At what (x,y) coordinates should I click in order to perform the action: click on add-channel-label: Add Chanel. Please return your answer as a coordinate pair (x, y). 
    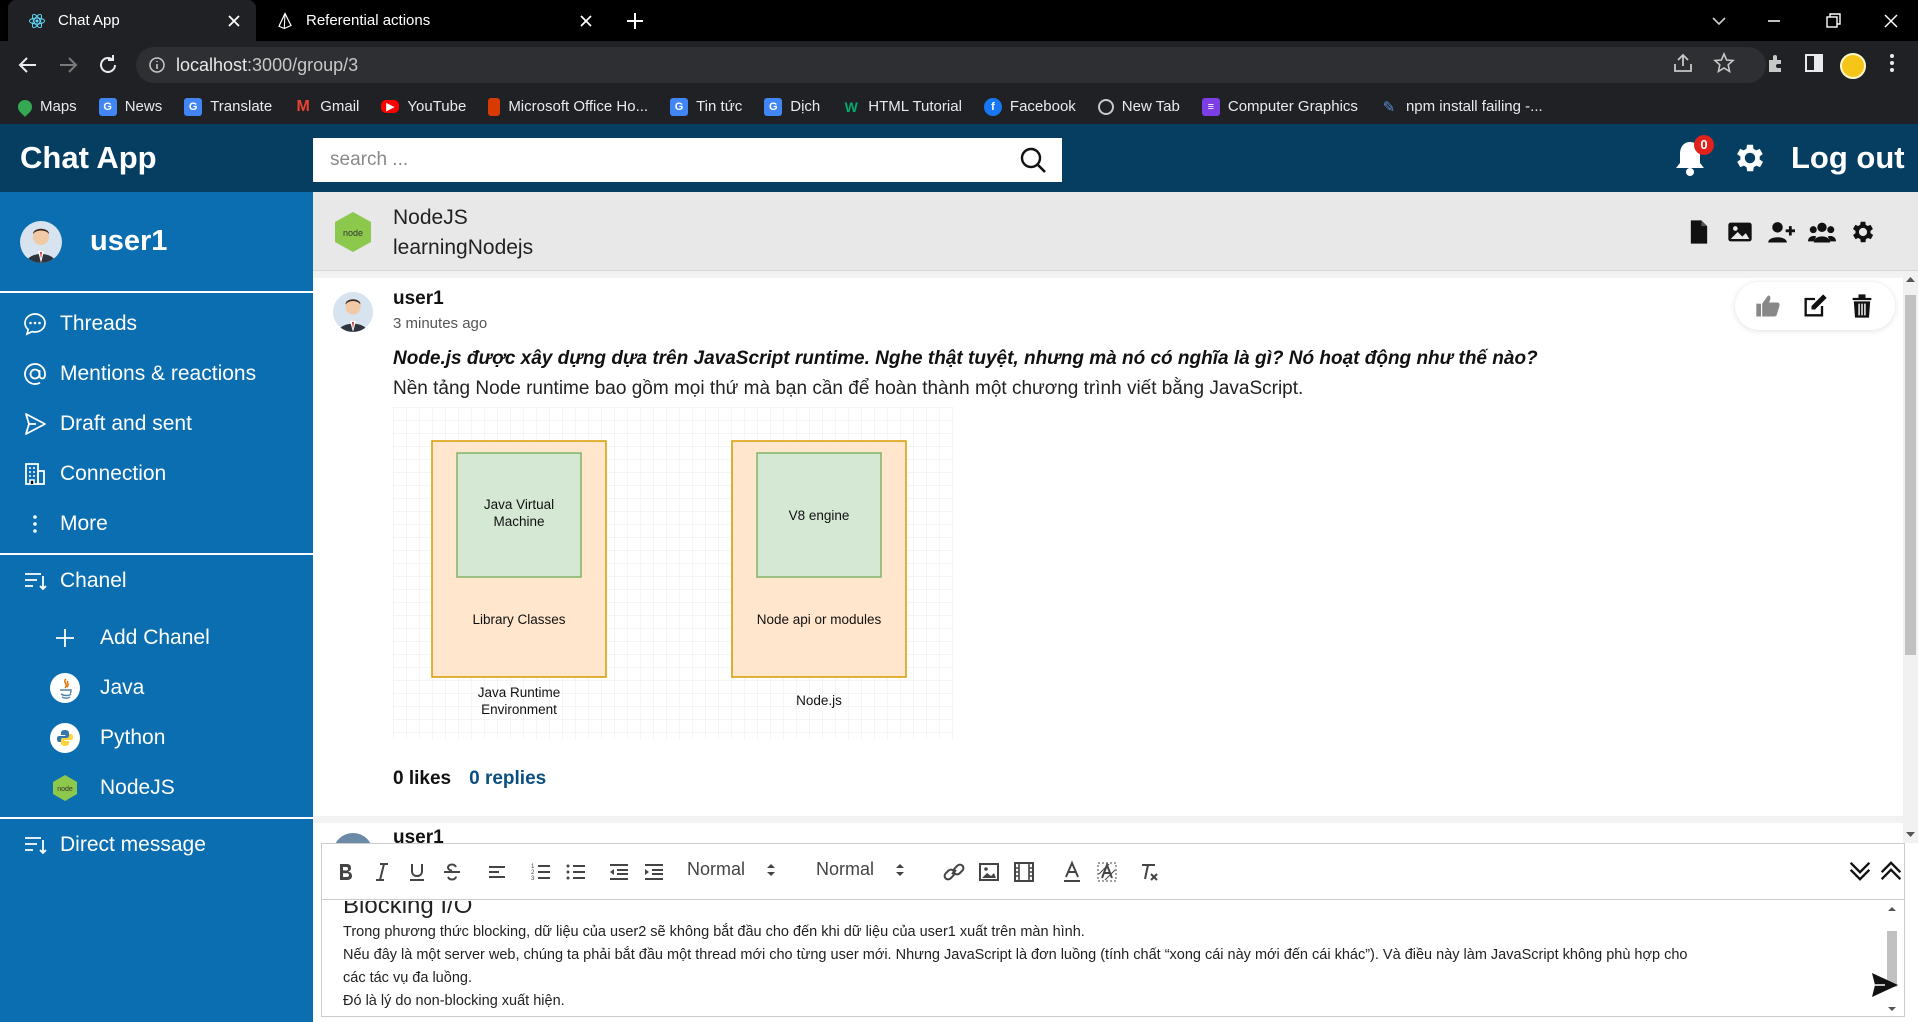
    Looking at the image, I should click on (155, 637).